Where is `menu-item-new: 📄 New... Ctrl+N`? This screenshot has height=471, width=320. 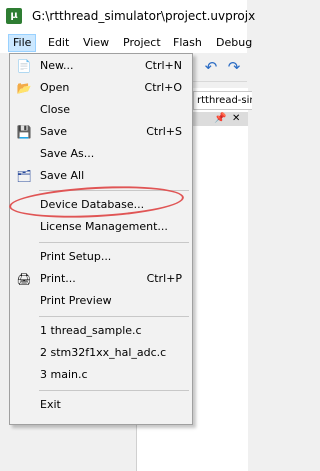 menu-item-new: 📄 New... Ctrl+N is located at coordinates (101, 66).